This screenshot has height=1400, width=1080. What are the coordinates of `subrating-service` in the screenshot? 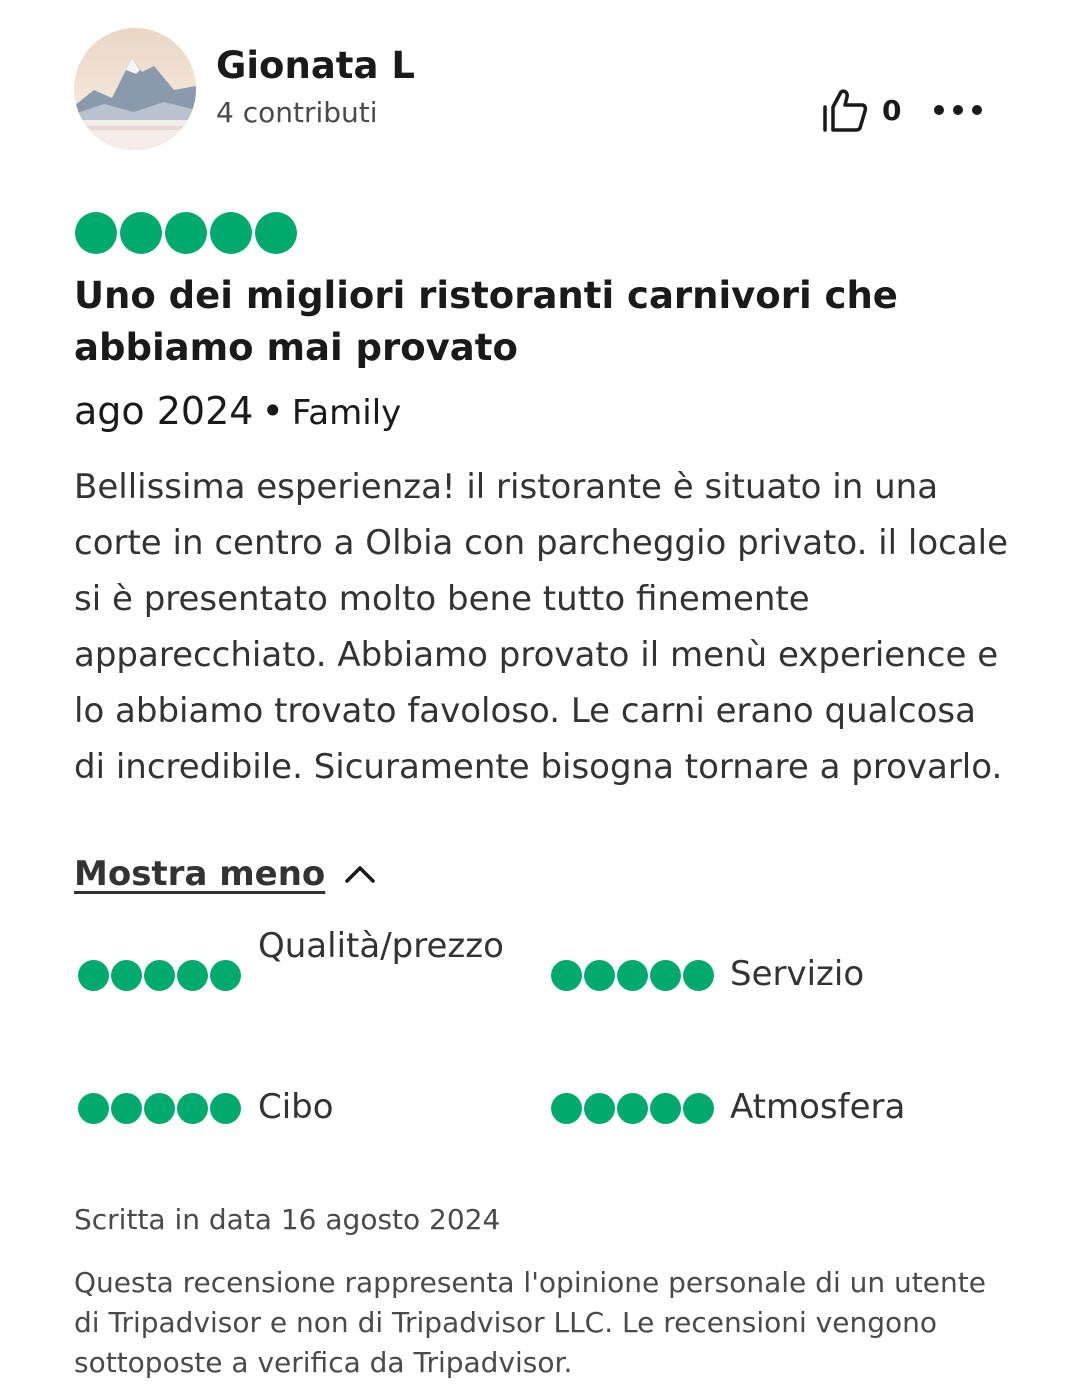 It's located at (633, 975).